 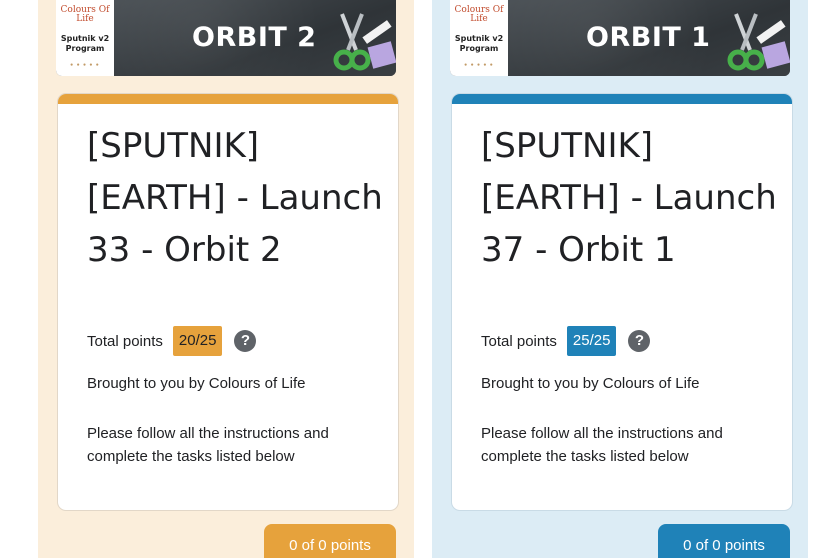 What do you see at coordinates (235, 198) in the screenshot?
I see `form-title: [SPUTNIK] [EARTH] - Launch 33 - Orbit 2` at bounding box center [235, 198].